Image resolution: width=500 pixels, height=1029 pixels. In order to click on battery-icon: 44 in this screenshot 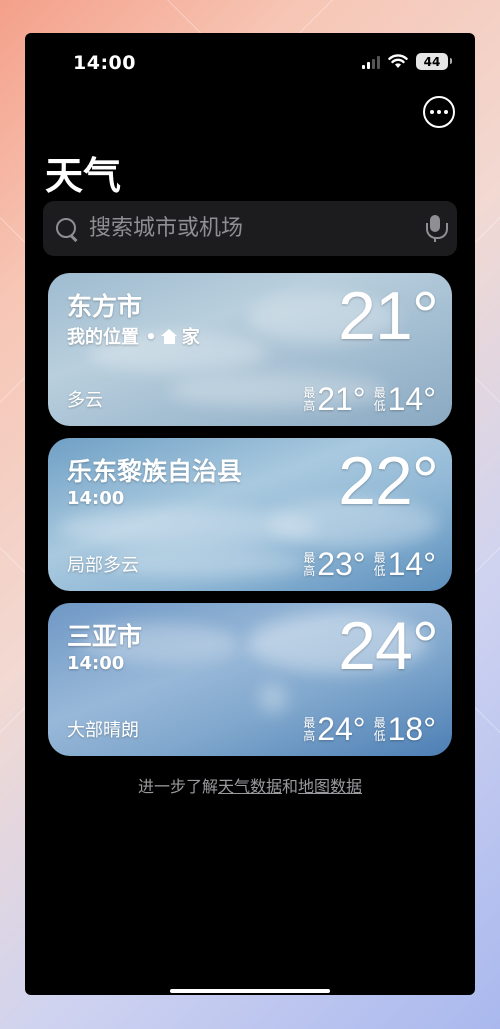, I will do `click(434, 61)`.